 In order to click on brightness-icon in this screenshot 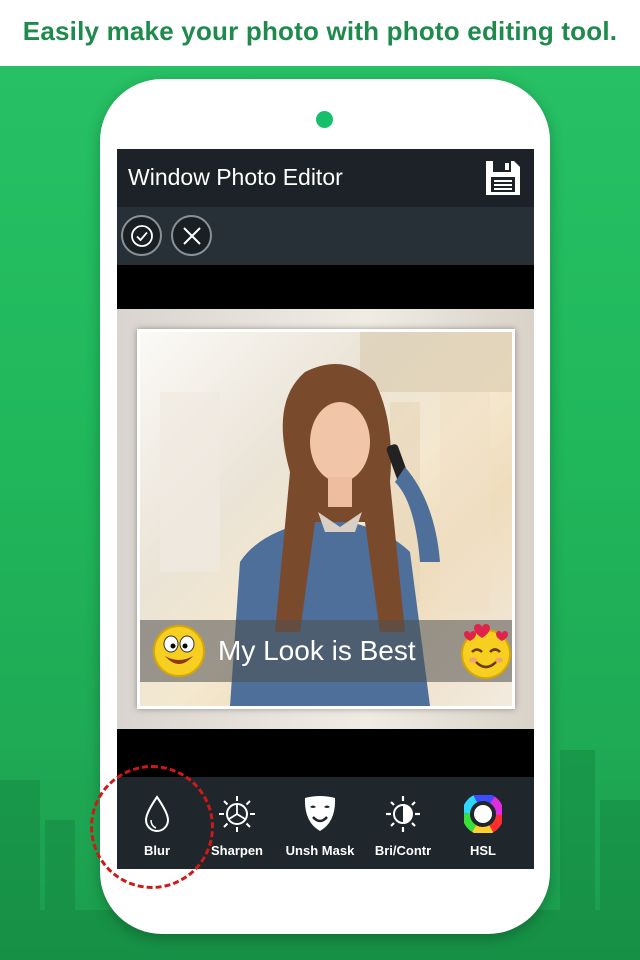, I will do `click(403, 814)`.